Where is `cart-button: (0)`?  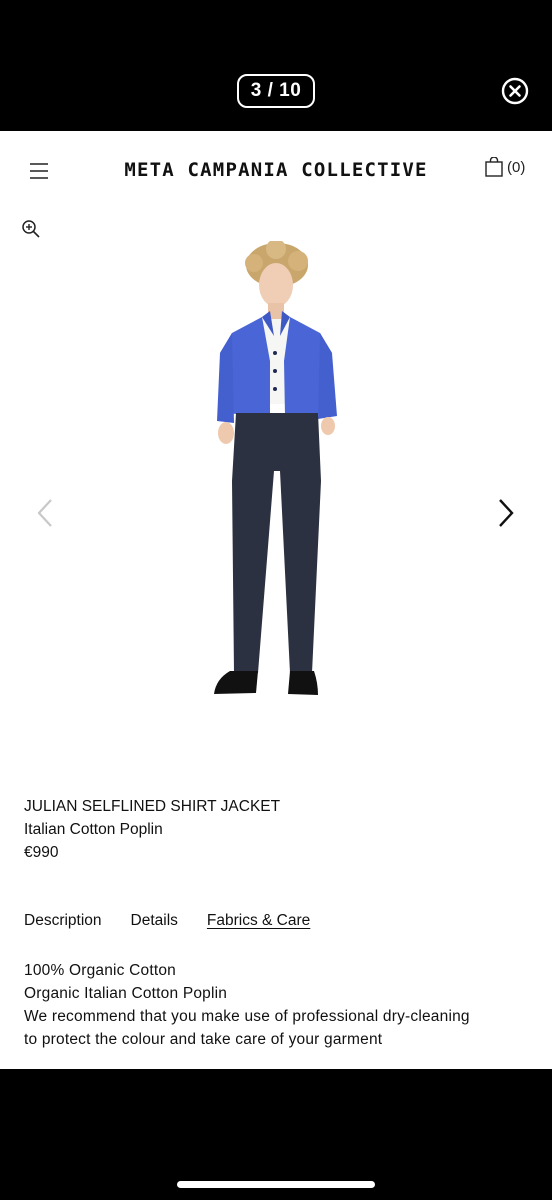
cart-button: (0) is located at coordinates (505, 167).